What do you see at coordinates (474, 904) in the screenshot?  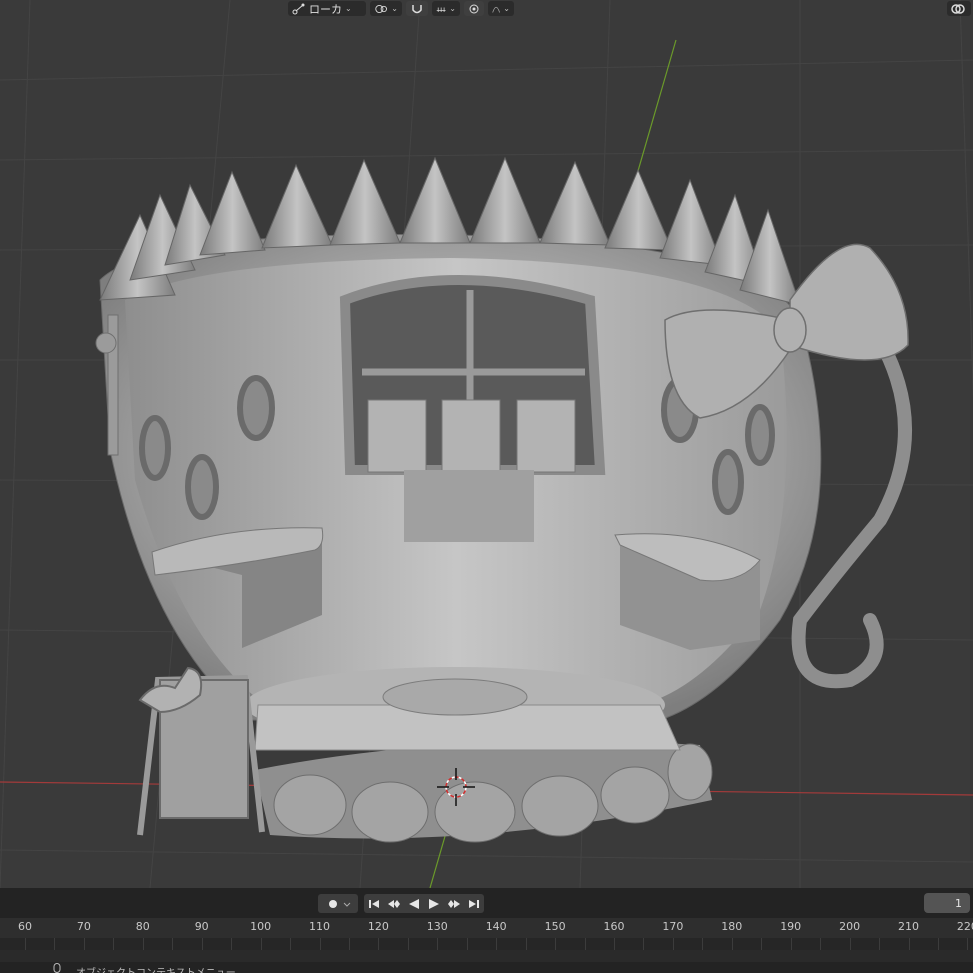 I see `jump-end-icon` at bounding box center [474, 904].